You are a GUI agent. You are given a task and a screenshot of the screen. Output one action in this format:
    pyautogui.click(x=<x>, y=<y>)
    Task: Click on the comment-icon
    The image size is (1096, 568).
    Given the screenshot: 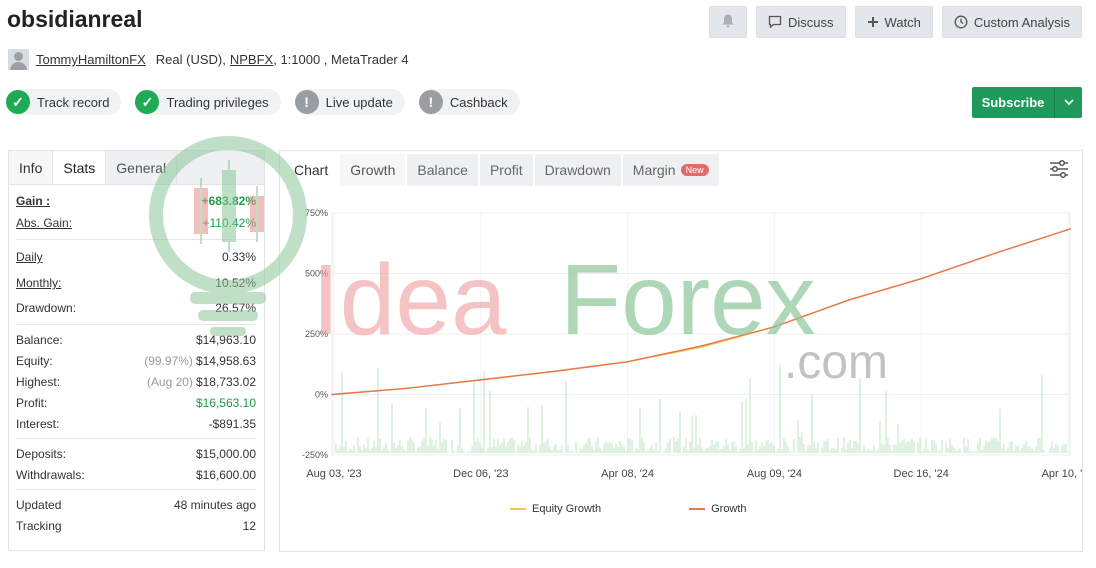 What is the action you would take?
    pyautogui.click(x=775, y=22)
    